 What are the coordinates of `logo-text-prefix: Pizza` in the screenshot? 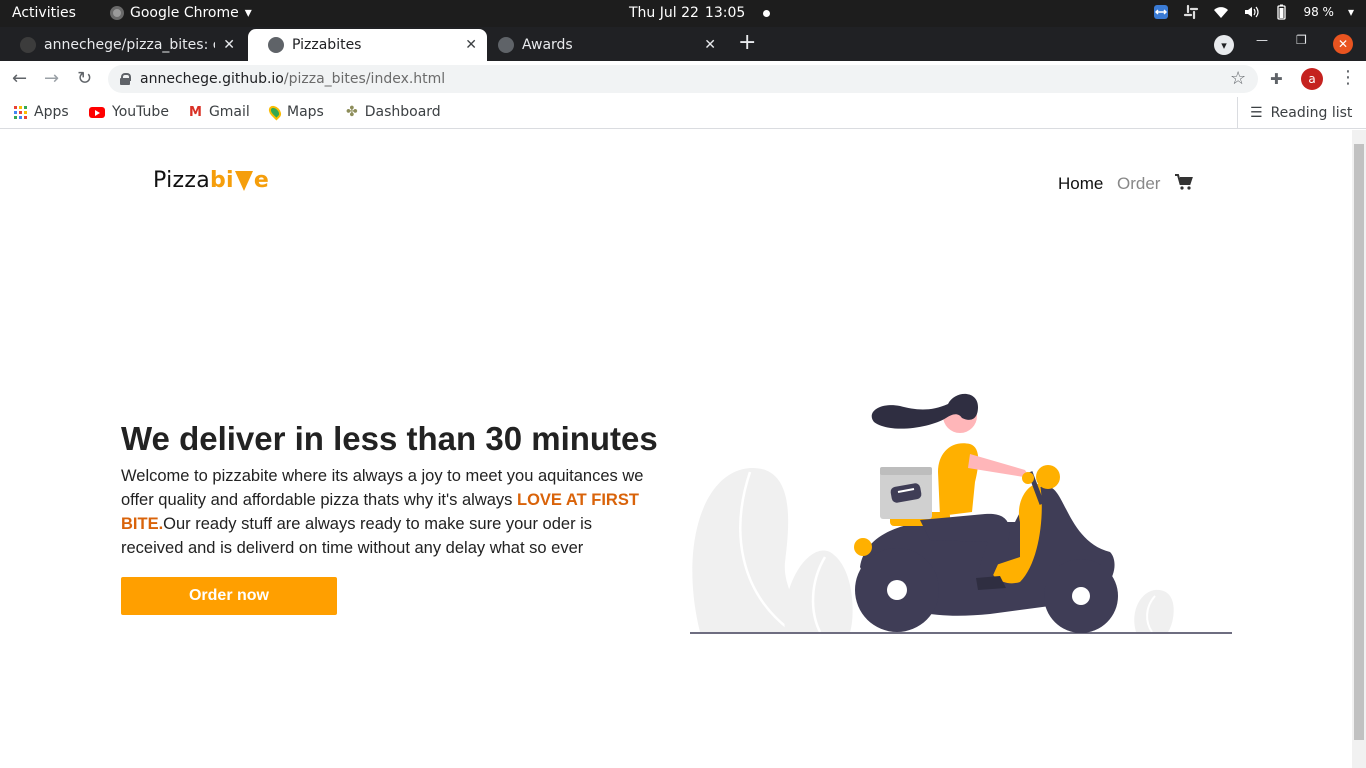 It's located at (181, 180).